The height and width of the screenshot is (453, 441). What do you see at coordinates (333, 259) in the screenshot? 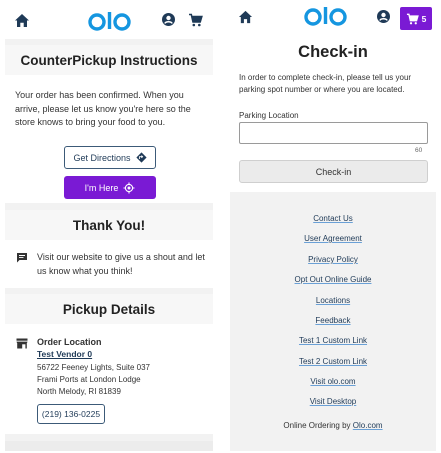
I see `footer-link-privacy-policy: Privacy Policy` at bounding box center [333, 259].